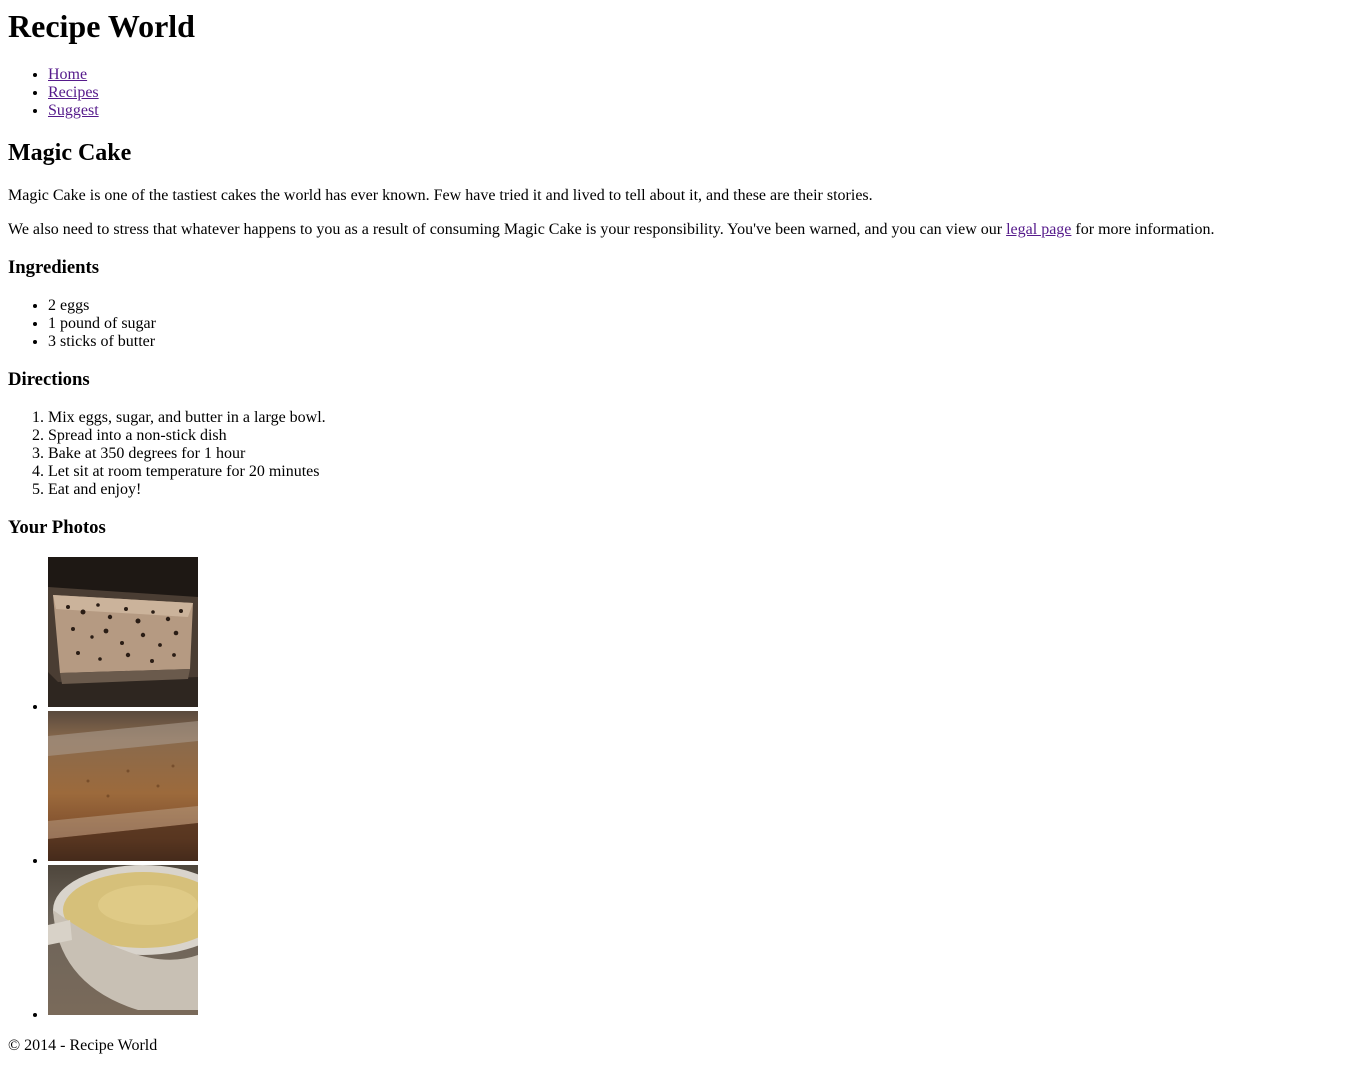 The image size is (1366, 1082). What do you see at coordinates (703, 490) in the screenshot?
I see `direction-step: Eat and enjoy!` at bounding box center [703, 490].